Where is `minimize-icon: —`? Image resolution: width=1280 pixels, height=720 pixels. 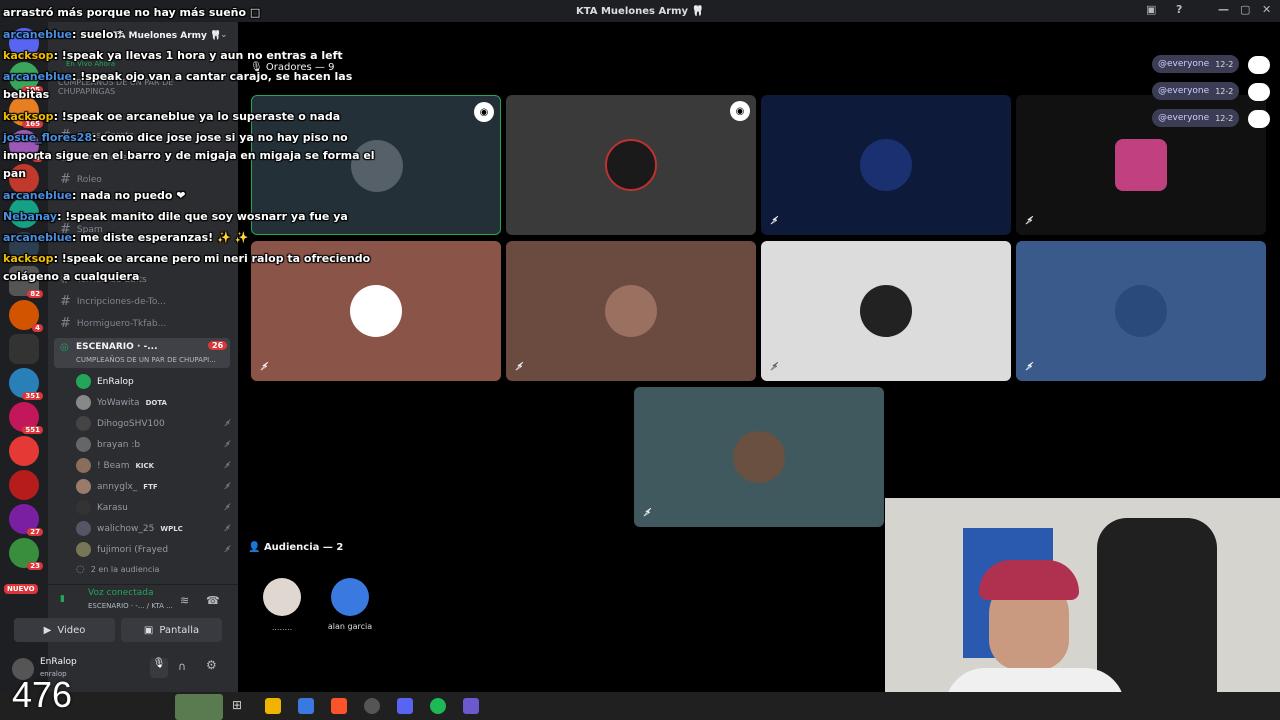 minimize-icon: — is located at coordinates (1223, 9).